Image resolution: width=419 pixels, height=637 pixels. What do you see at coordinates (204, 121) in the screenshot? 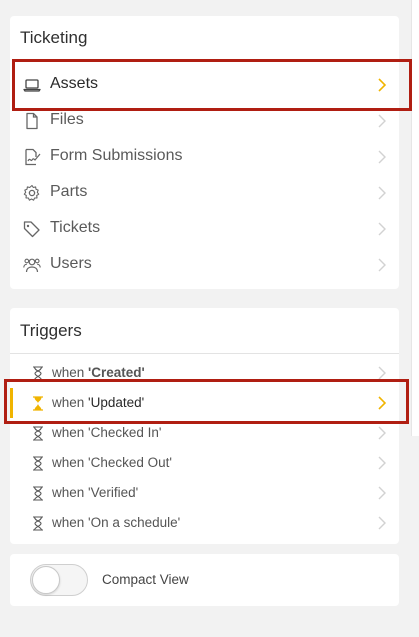
I see `sidebar-item-files: Files` at bounding box center [204, 121].